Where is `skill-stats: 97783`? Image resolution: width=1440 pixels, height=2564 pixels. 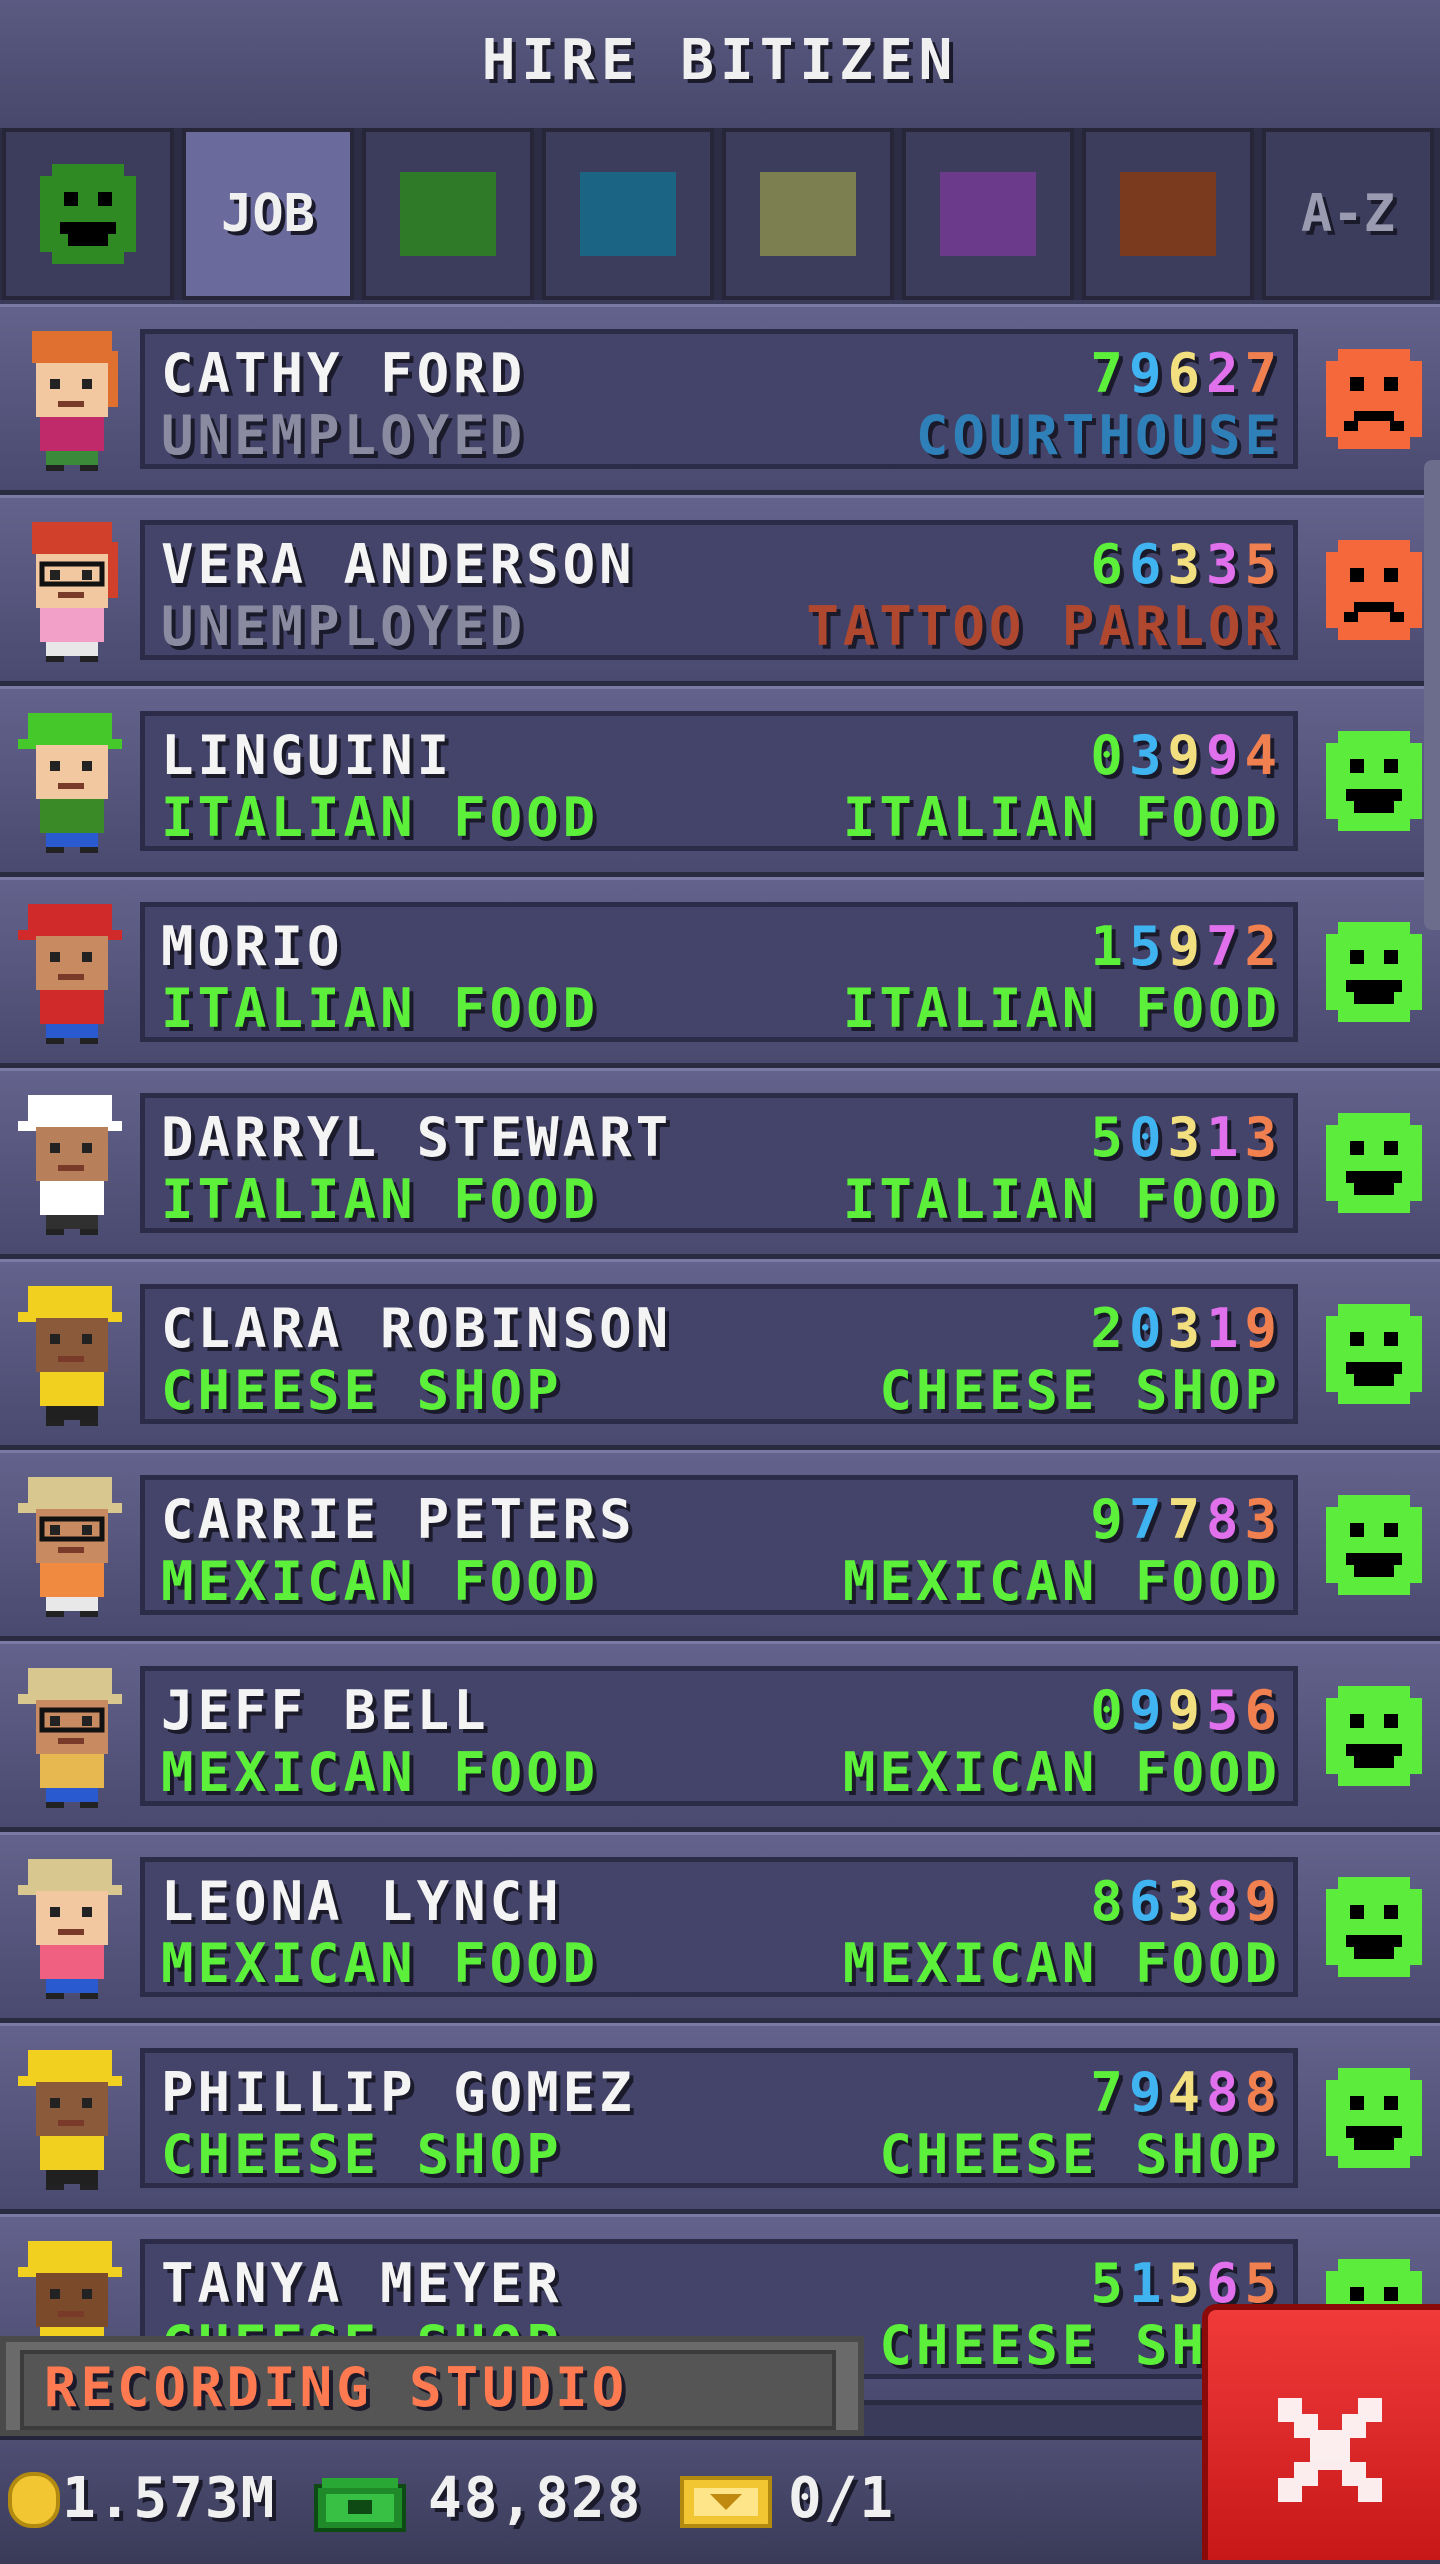 skill-stats: 97783 is located at coordinates (1186, 1519).